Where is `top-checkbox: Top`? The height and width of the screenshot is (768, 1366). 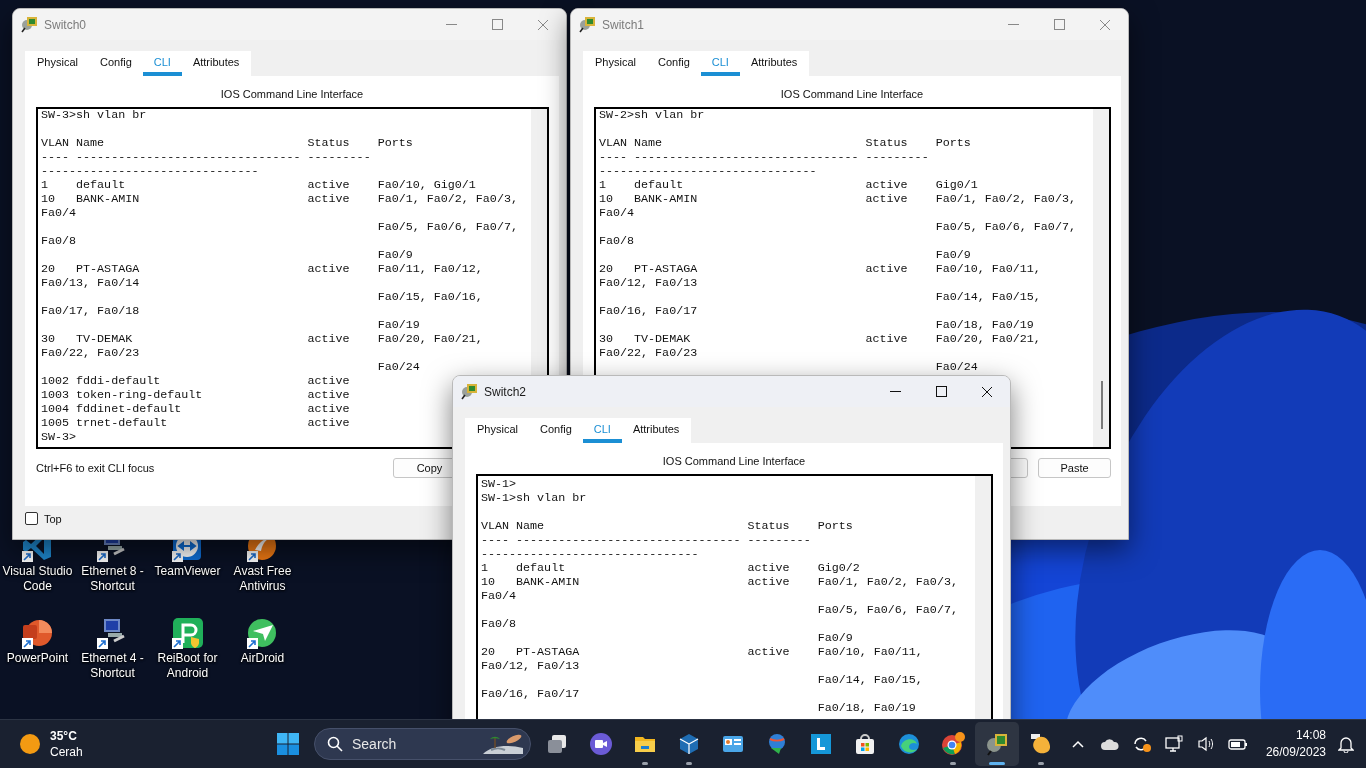 top-checkbox: Top is located at coordinates (43, 518).